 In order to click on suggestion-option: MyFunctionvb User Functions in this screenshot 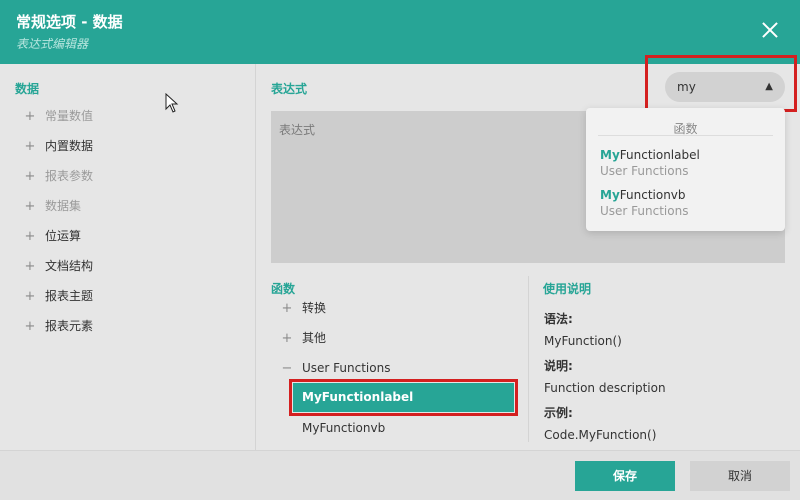, I will do `click(644, 203)`.